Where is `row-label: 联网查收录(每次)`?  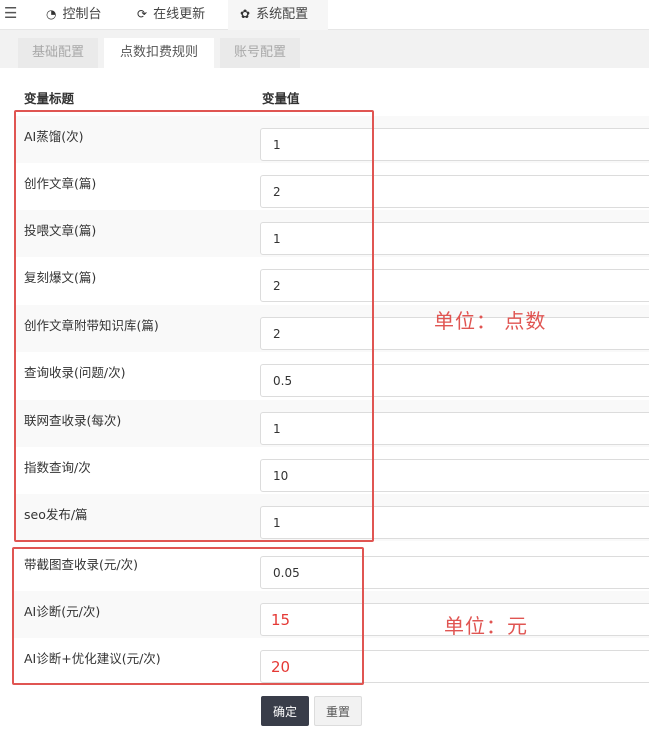
row-label: 联网查收录(每次) is located at coordinates (73, 420).